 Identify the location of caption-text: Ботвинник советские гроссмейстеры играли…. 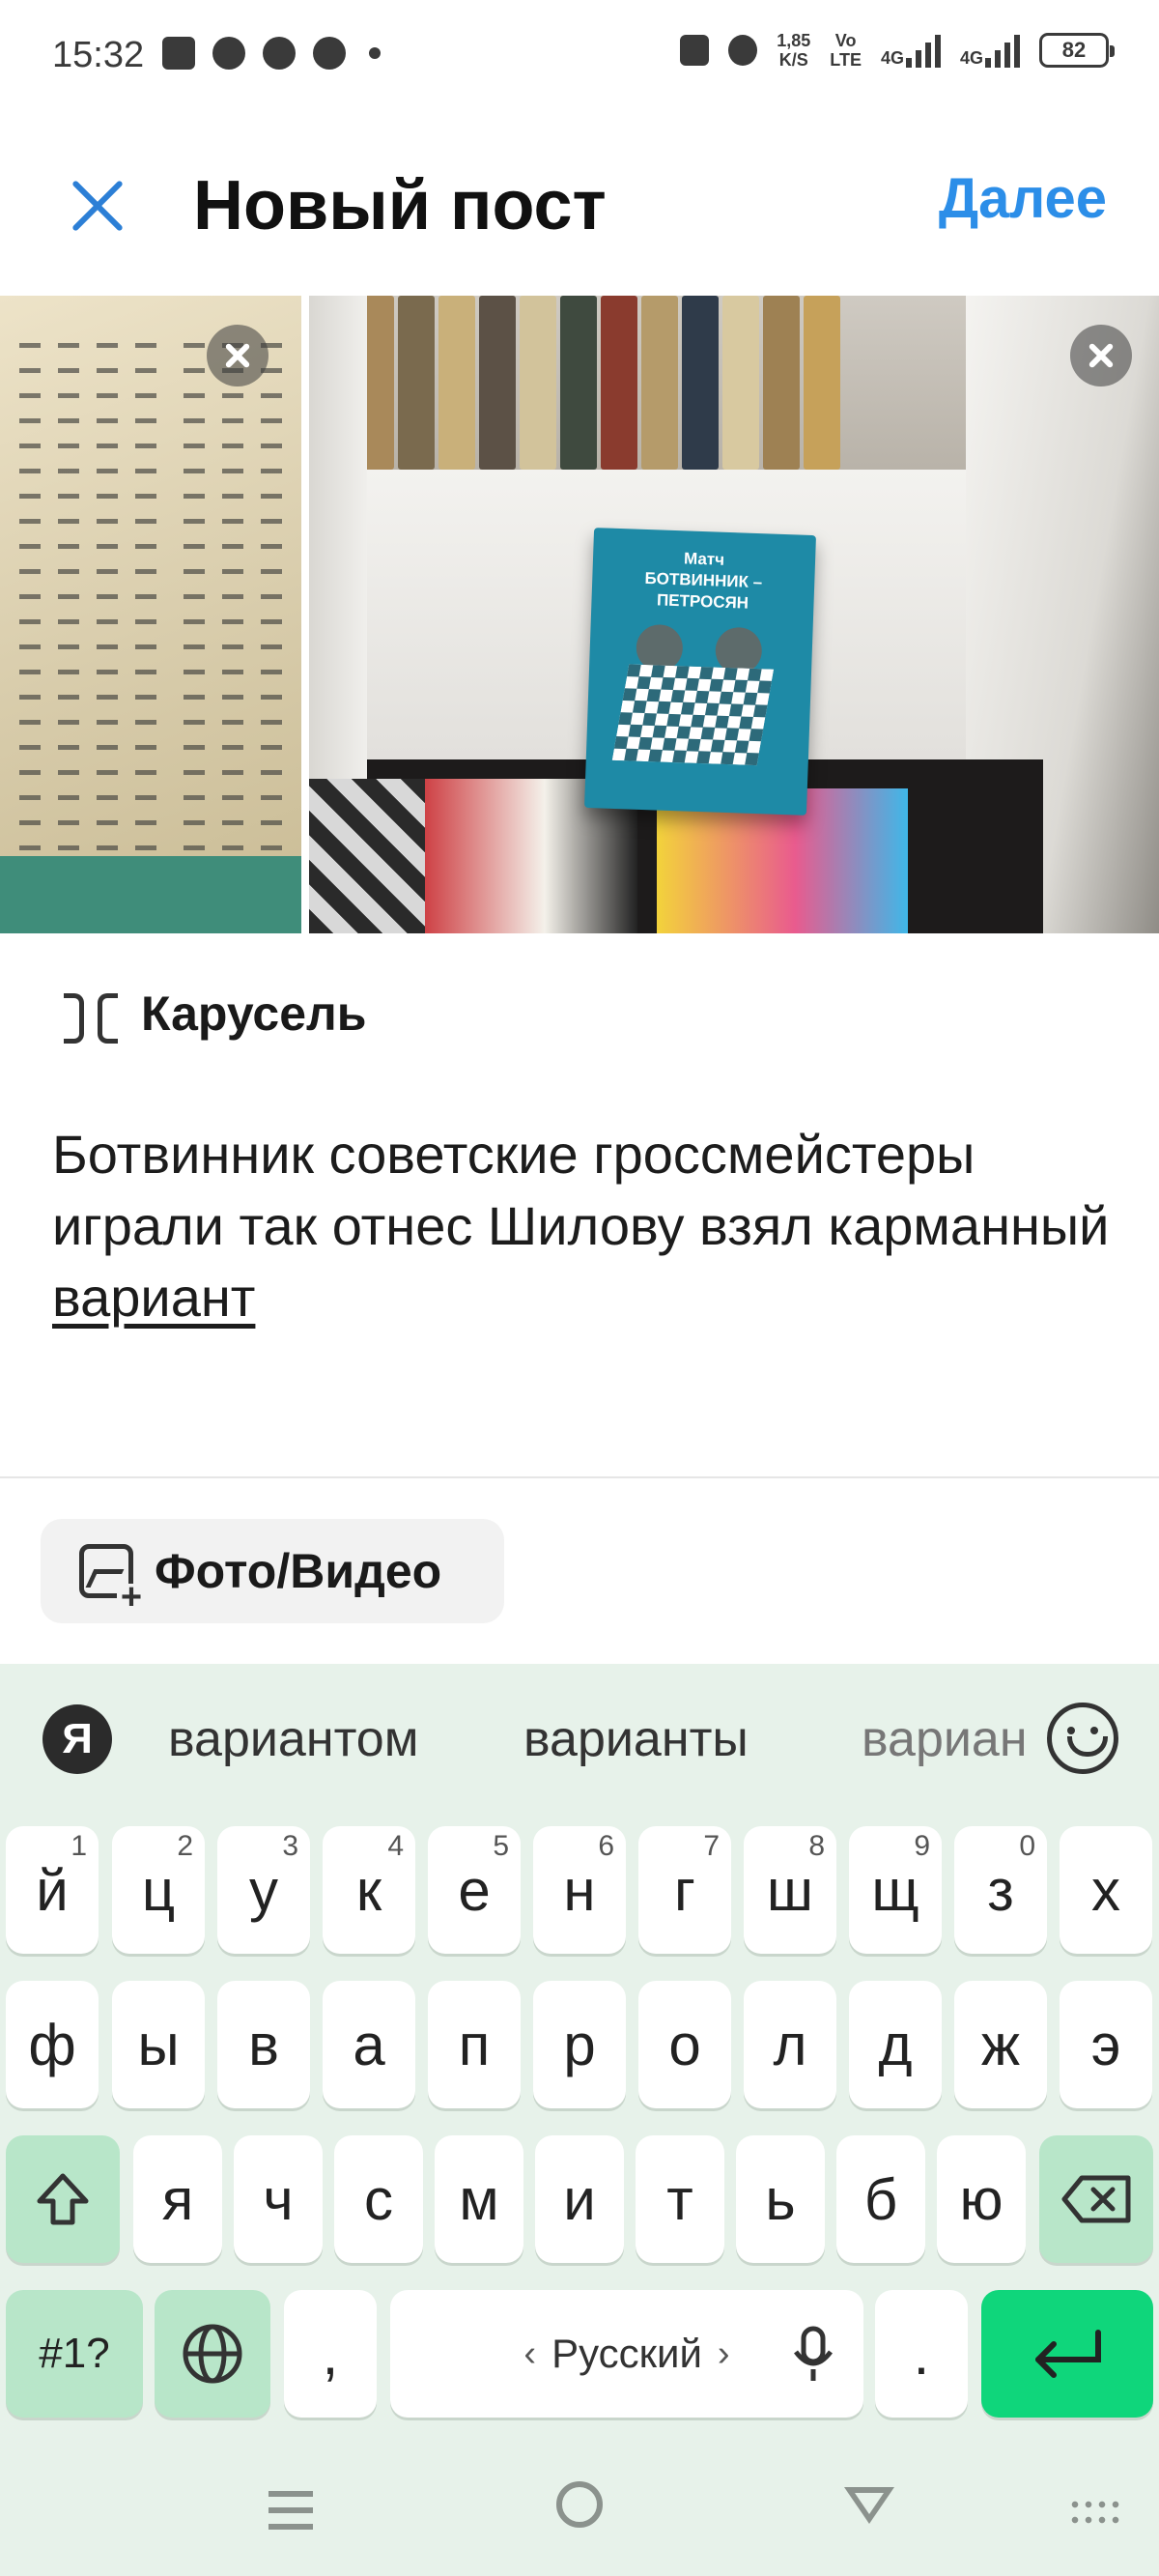
(581, 1190).